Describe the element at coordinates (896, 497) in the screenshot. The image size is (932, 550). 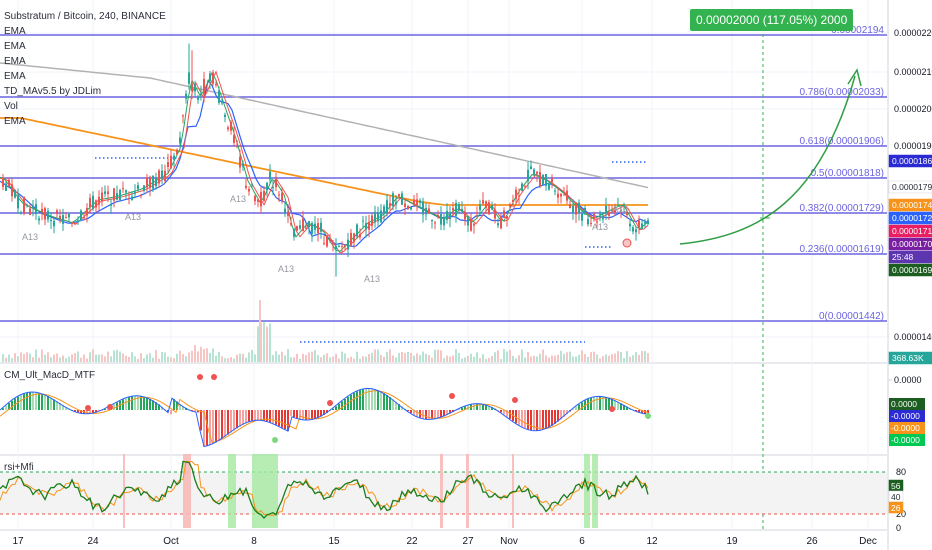
I see `rsi-value-label: 40` at that location.